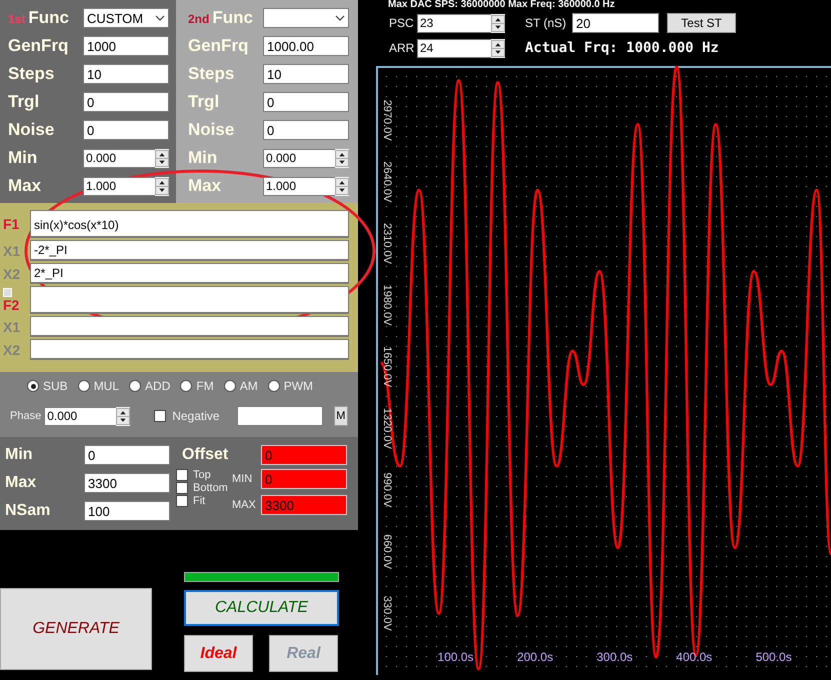 The width and height of the screenshot is (831, 680). Describe the element at coordinates (199, 19) in the screenshot. I see `channel-number: 2nd` at that location.